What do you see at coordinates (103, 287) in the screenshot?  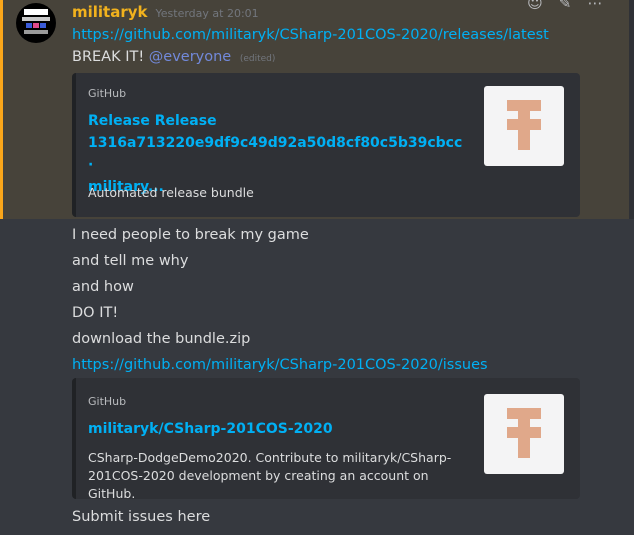 I see `message-line: and how` at bounding box center [103, 287].